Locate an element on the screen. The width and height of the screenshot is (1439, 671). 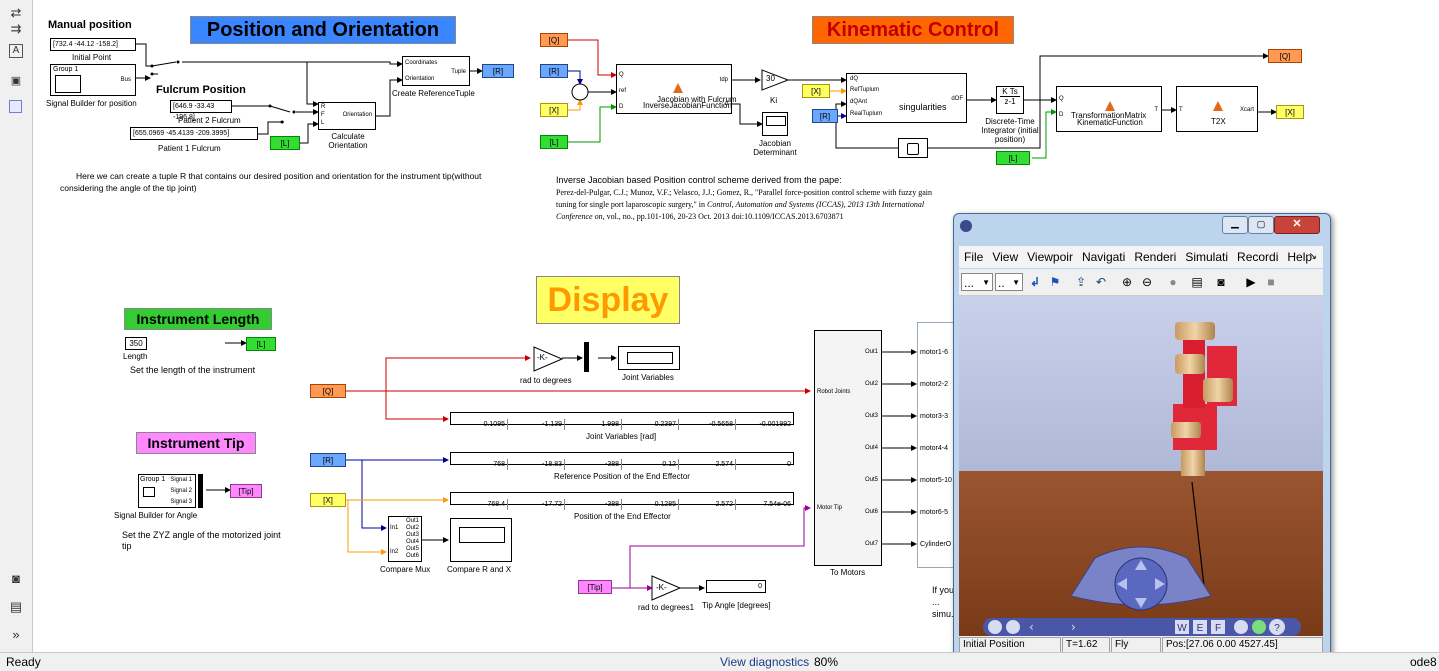
tip-goto-tag: [Tip] is located at coordinates (246, 491).